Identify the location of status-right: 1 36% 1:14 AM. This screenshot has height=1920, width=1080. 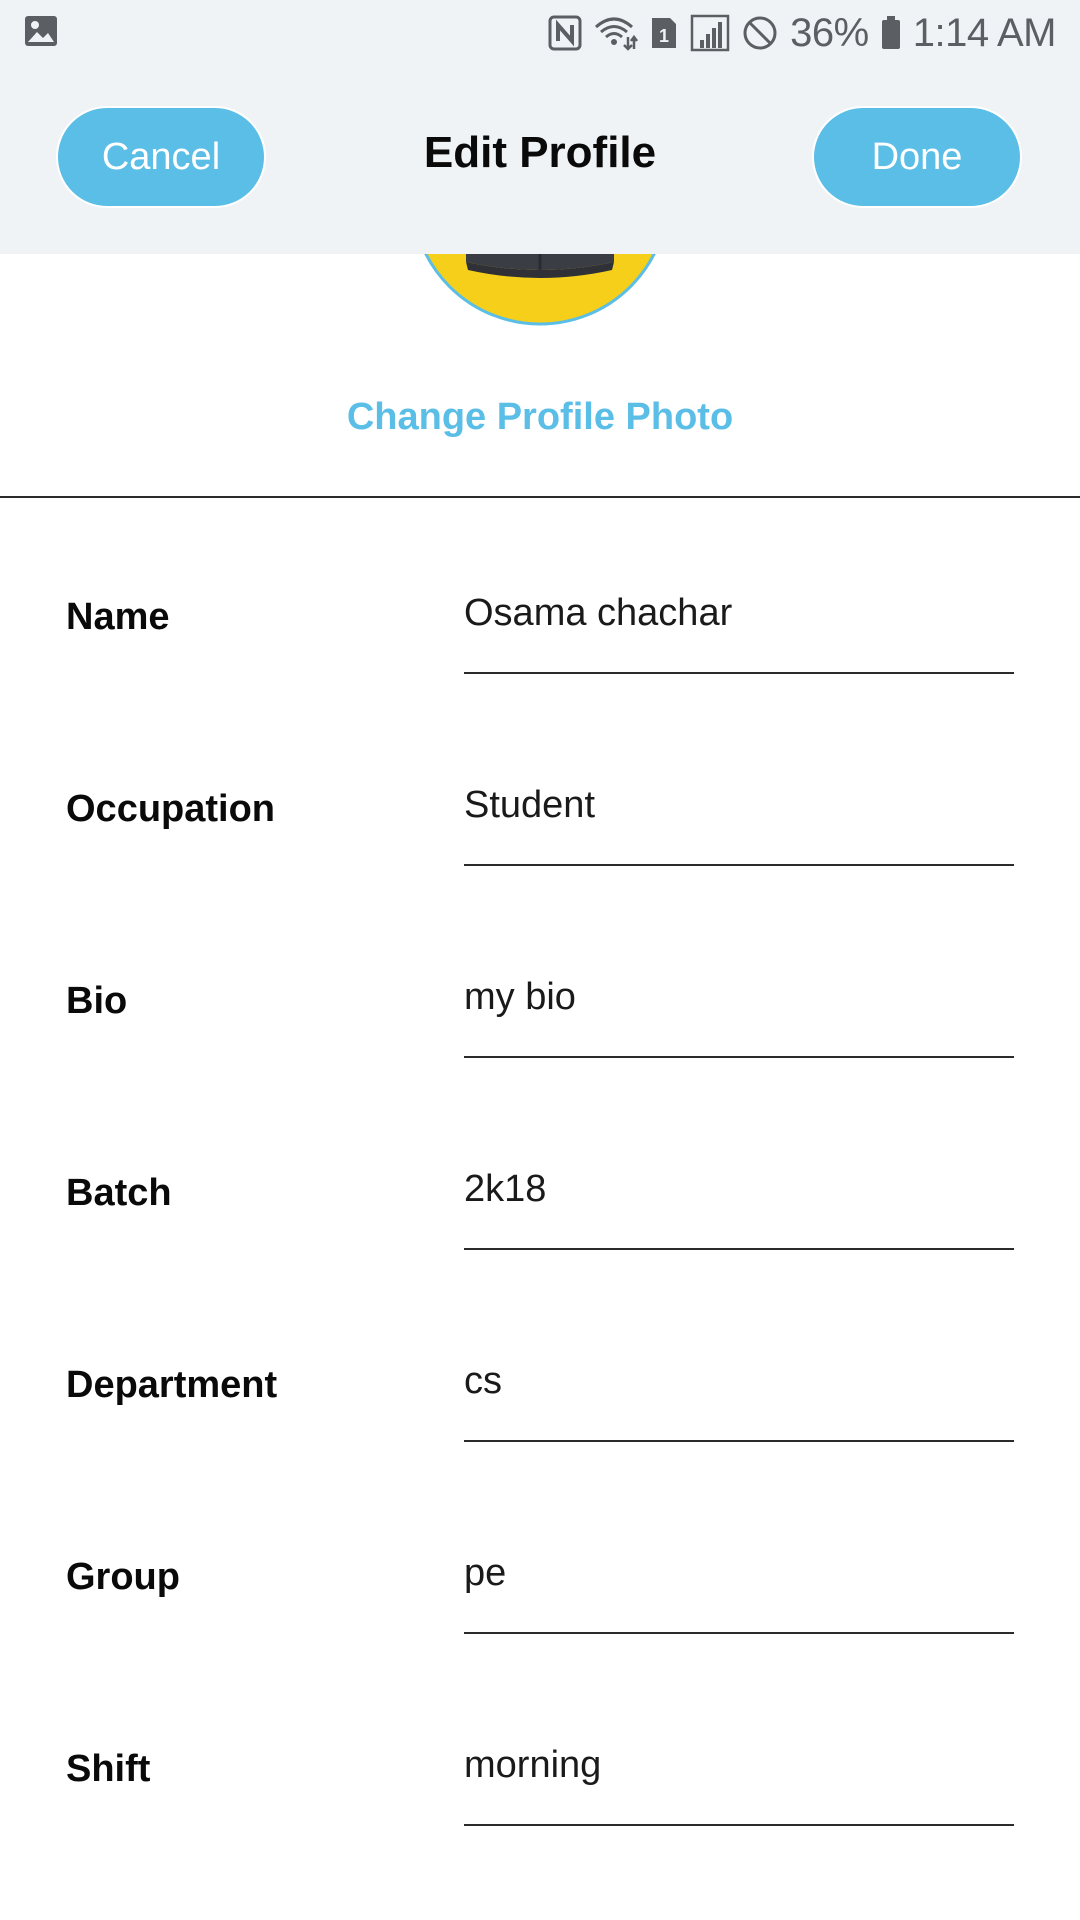
(802, 33).